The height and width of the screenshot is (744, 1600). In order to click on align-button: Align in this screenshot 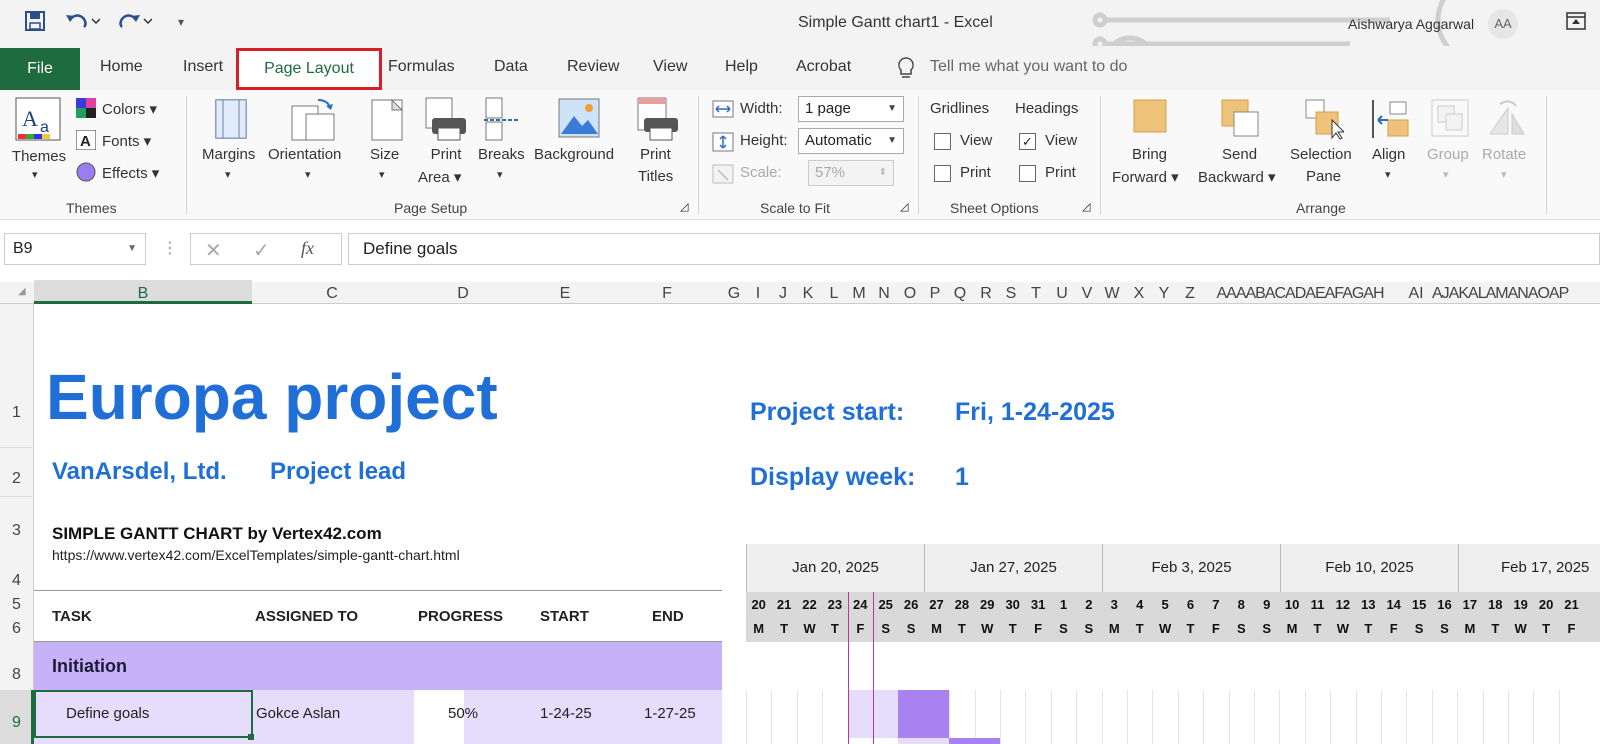, I will do `click(1388, 154)`.